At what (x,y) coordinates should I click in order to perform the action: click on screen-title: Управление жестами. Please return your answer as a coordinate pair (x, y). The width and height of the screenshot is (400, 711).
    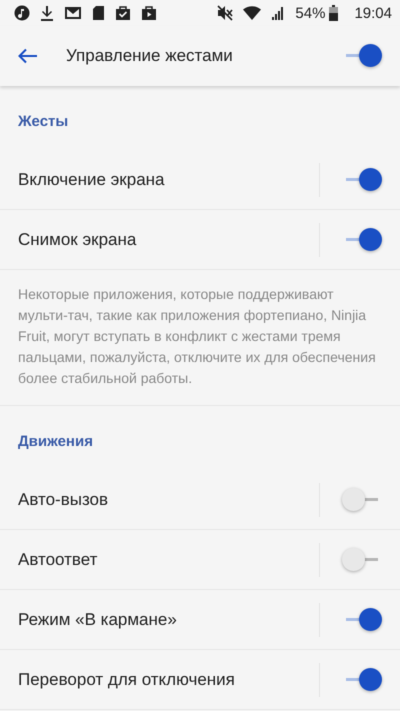
    Looking at the image, I should click on (150, 56).